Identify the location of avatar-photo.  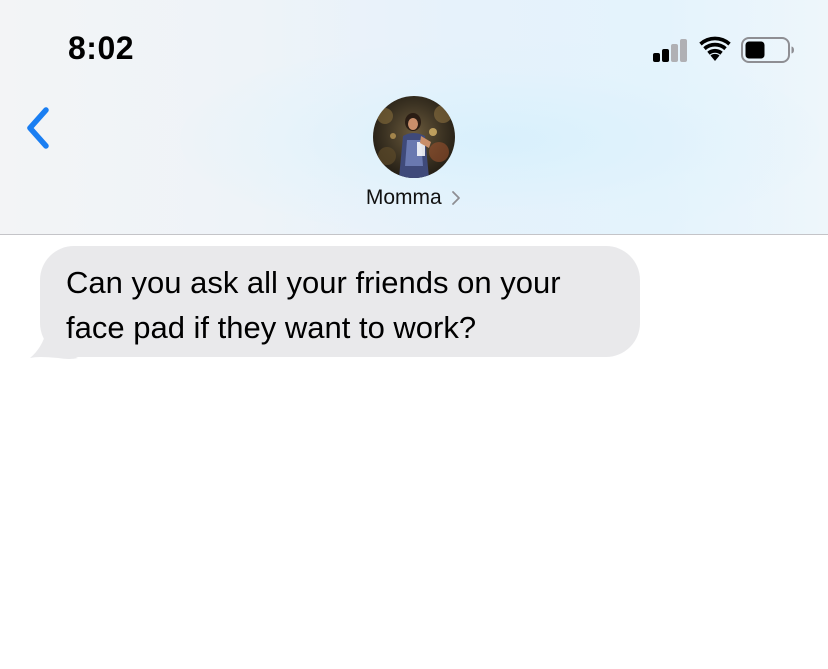
(414, 137).